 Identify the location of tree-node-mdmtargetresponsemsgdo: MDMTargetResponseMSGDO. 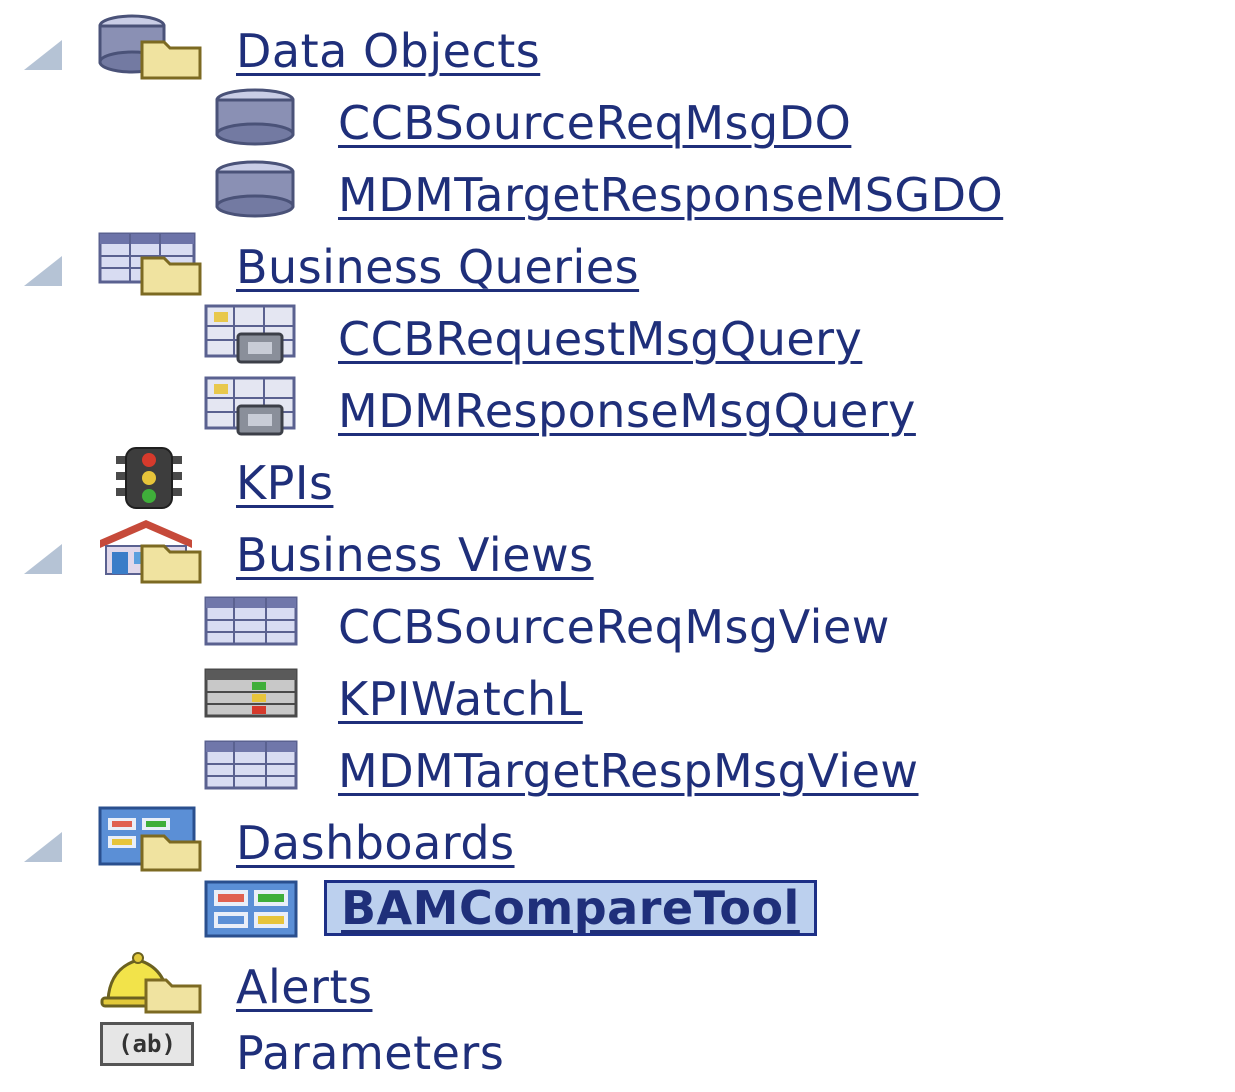
(617, 194).